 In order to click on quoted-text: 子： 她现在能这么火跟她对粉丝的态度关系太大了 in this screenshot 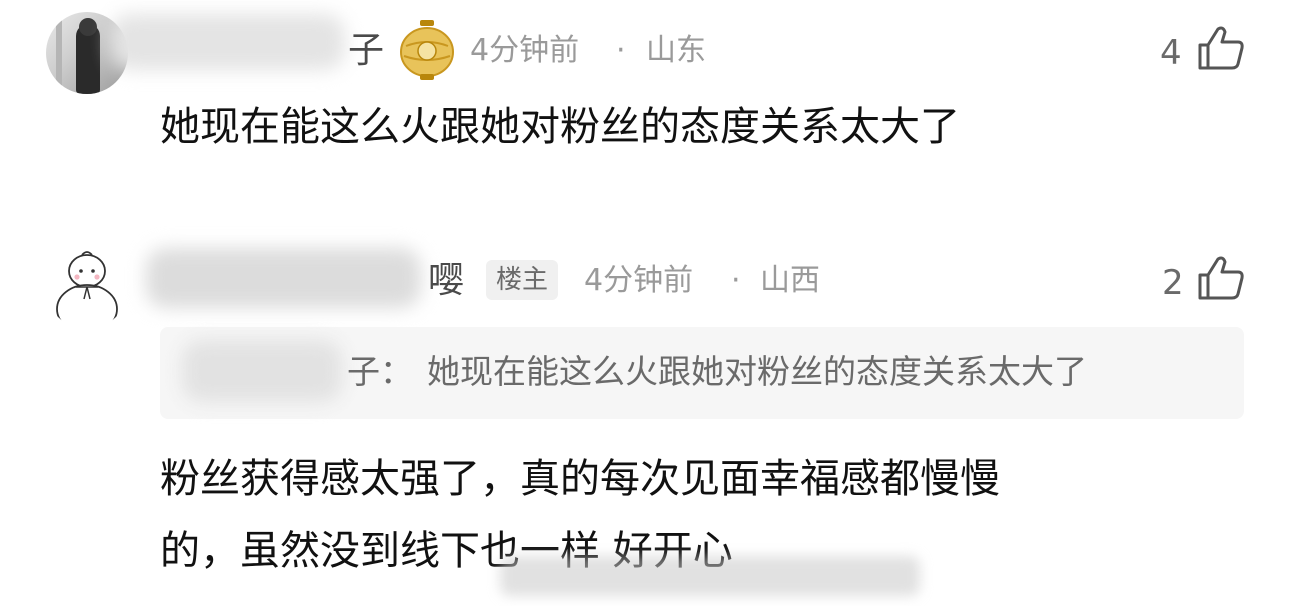, I will do `click(717, 371)`.